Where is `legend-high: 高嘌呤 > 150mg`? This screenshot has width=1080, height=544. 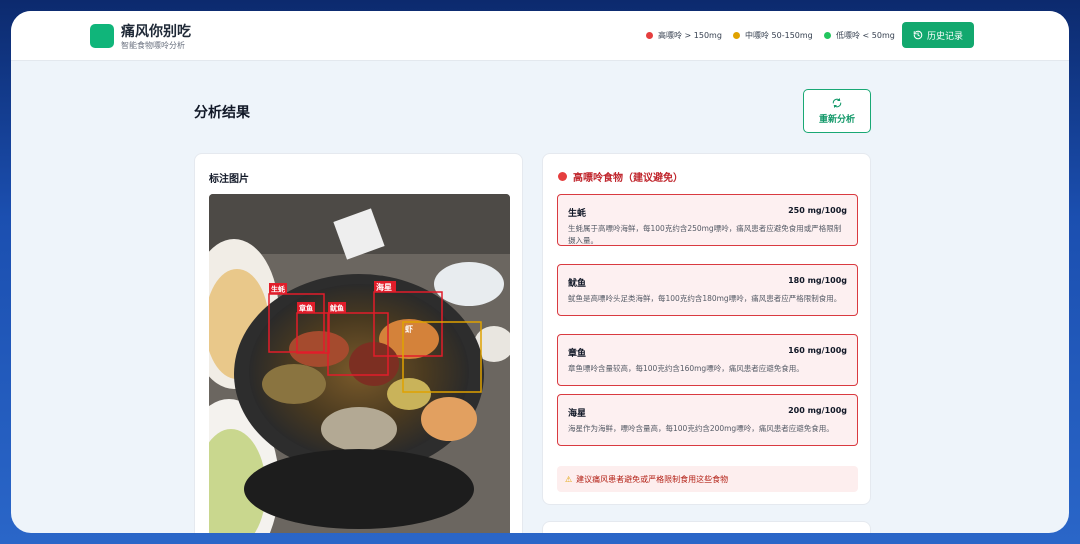 legend-high: 高嘌呤 > 150mg is located at coordinates (684, 35).